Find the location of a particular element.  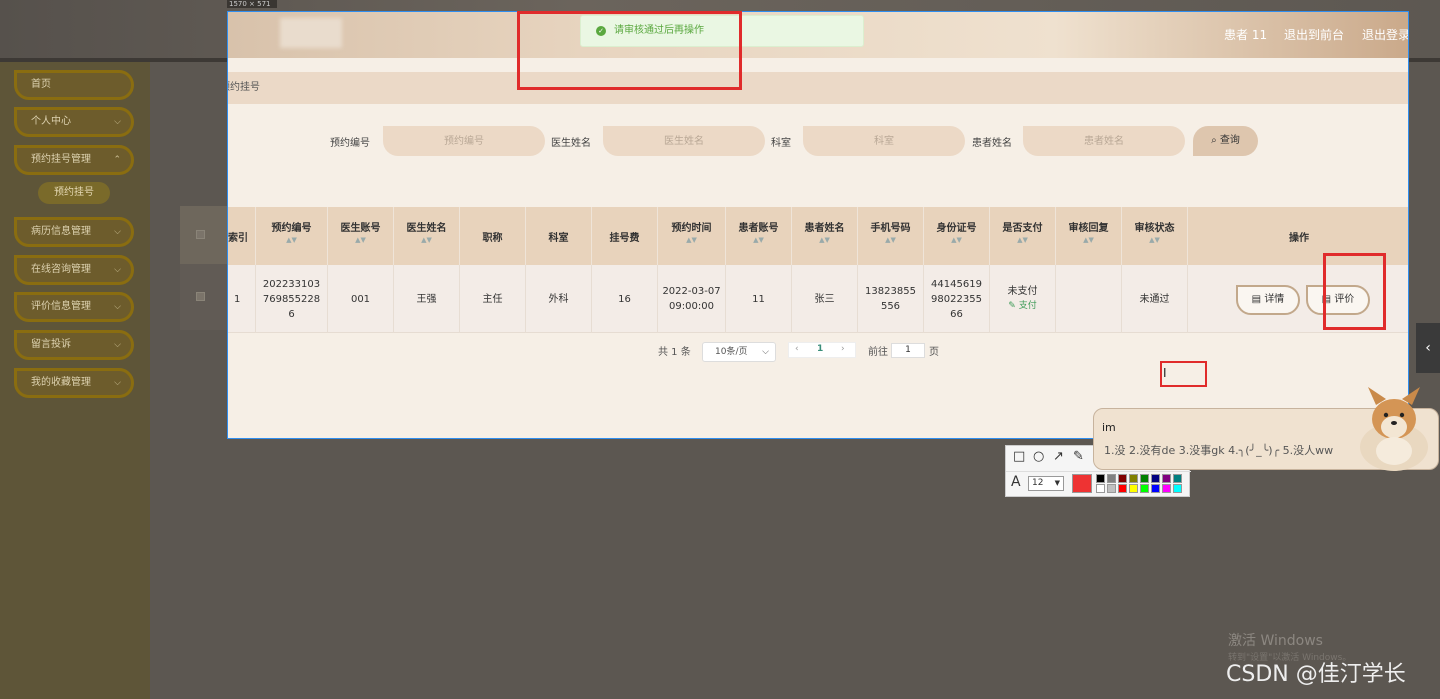

chevron-down-icon: ▼ is located at coordinates (1057, 483).